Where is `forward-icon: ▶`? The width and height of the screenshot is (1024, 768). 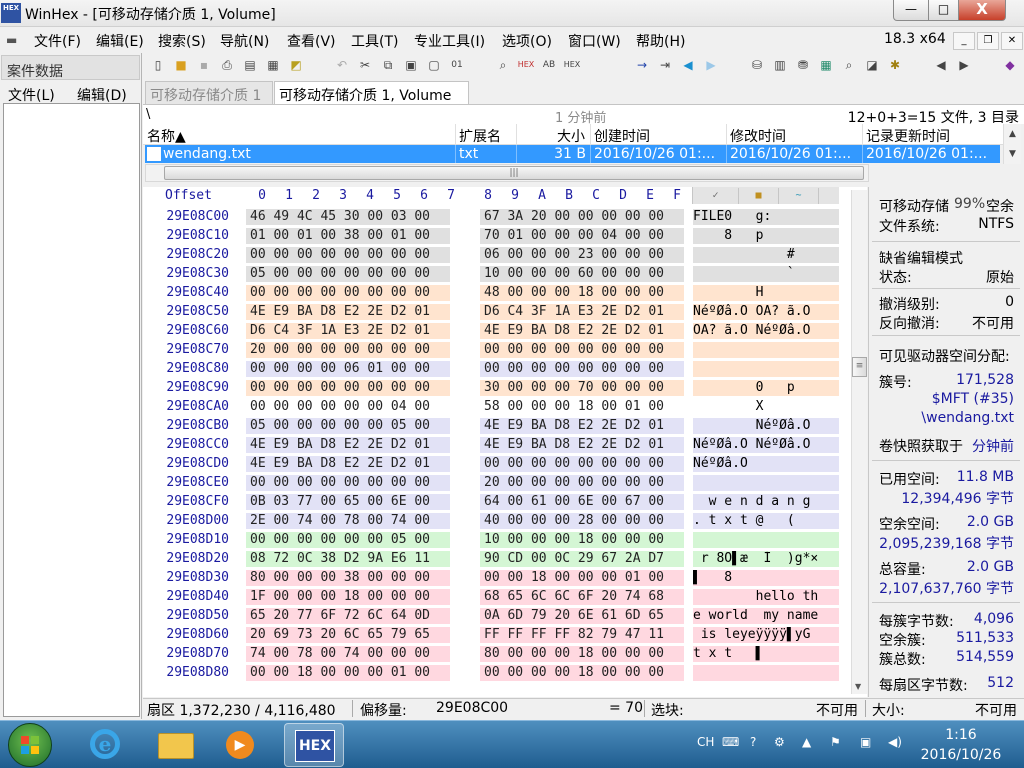
forward-icon: ▶ is located at coordinates (711, 65).